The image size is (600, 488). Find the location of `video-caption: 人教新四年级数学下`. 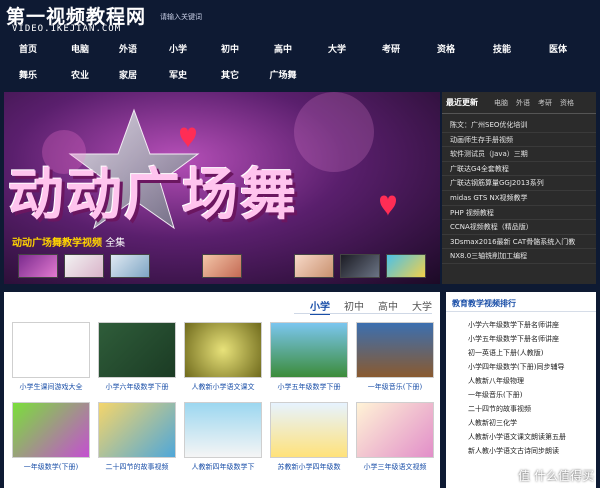

video-caption: 人教新四年级数学下 is located at coordinates (223, 467).